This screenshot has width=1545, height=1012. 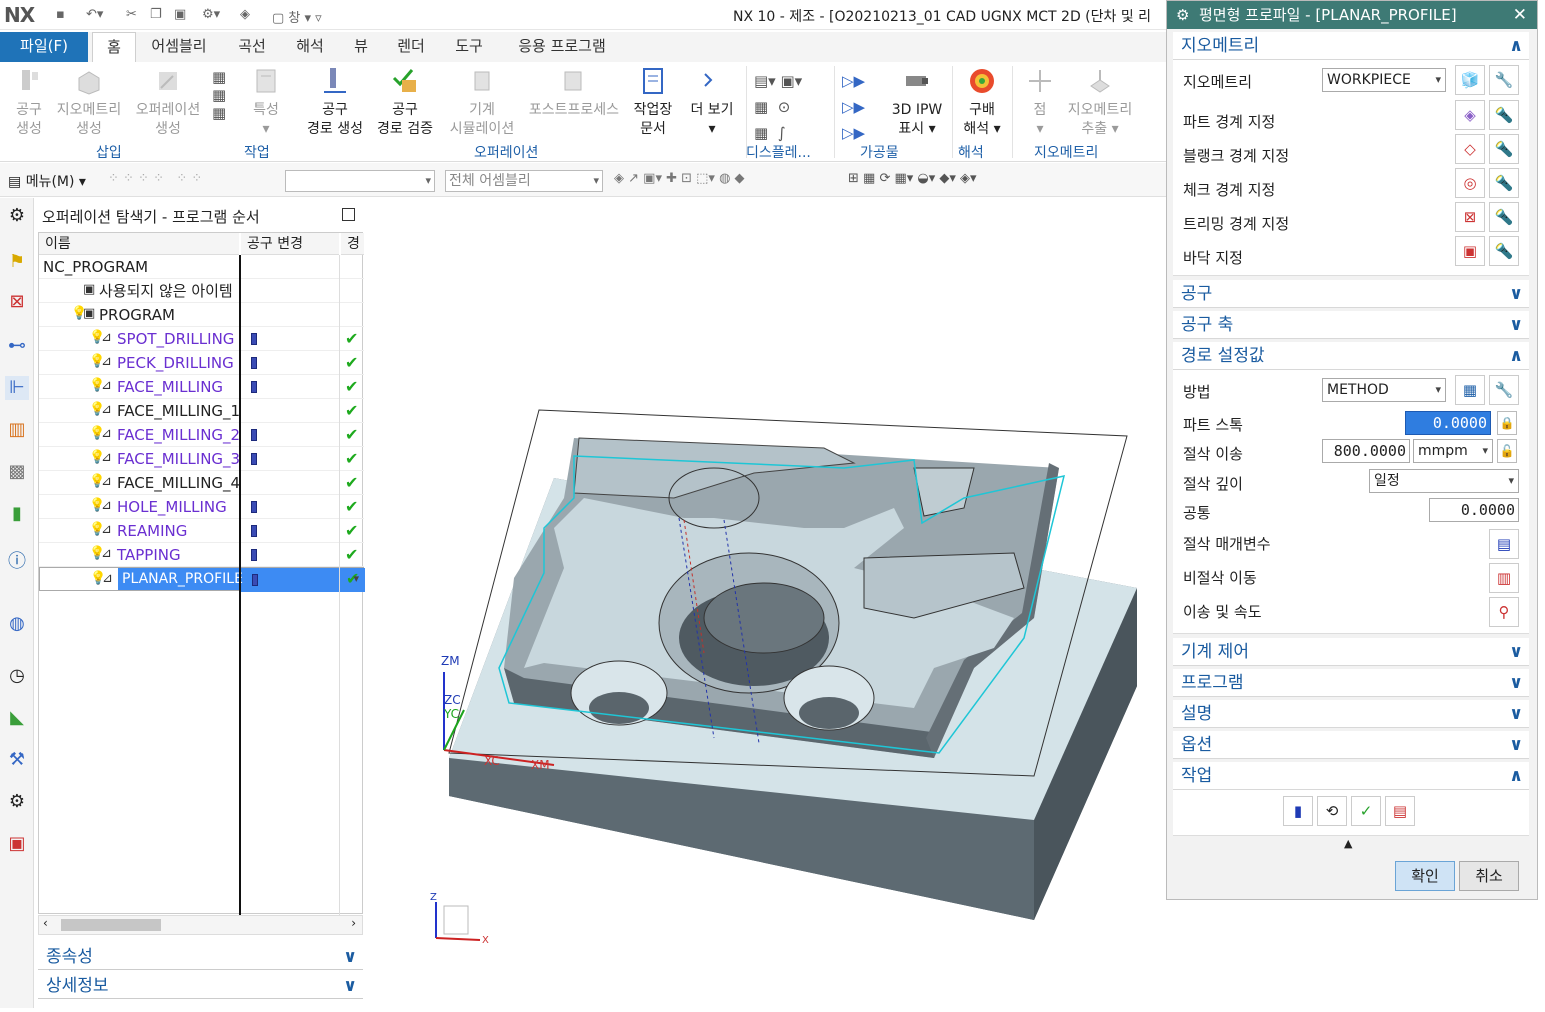 What do you see at coordinates (201, 483) in the screenshot?
I see `operation-row: 💡 ⊿ FACE_MILLING_4 ✔` at bounding box center [201, 483].